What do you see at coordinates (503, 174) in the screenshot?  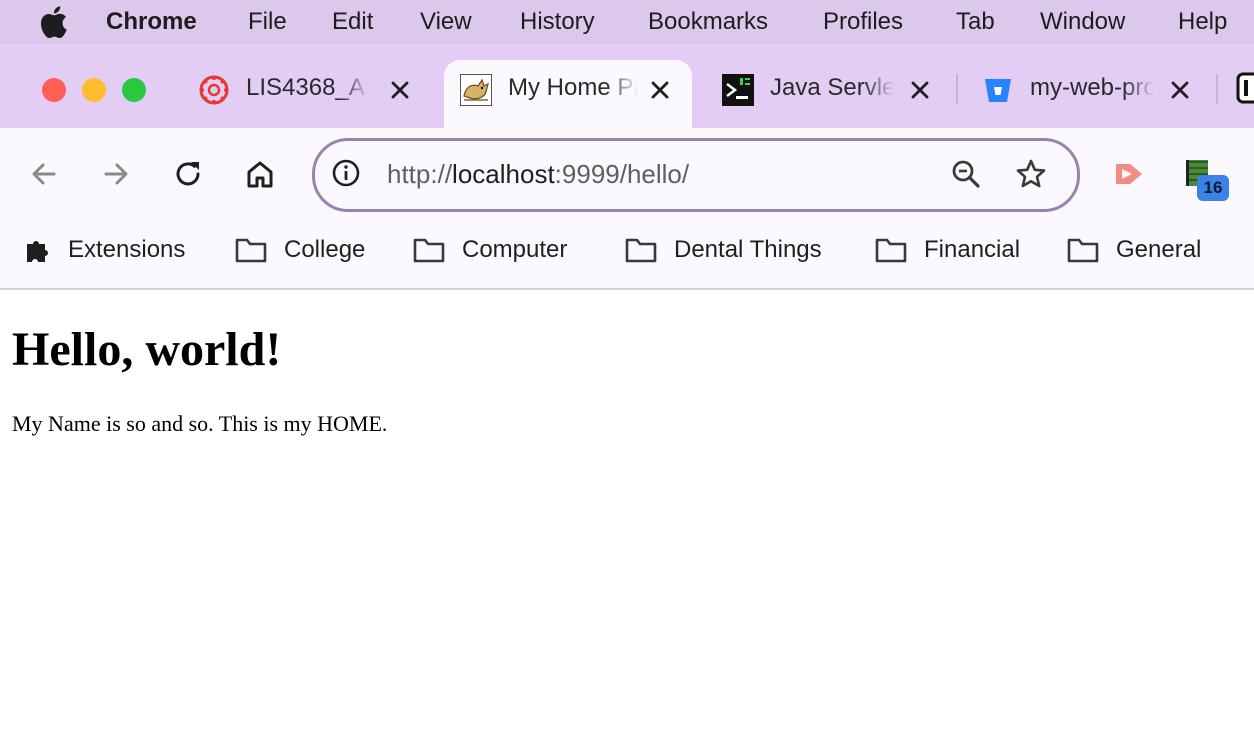 I see `url-host: localhost` at bounding box center [503, 174].